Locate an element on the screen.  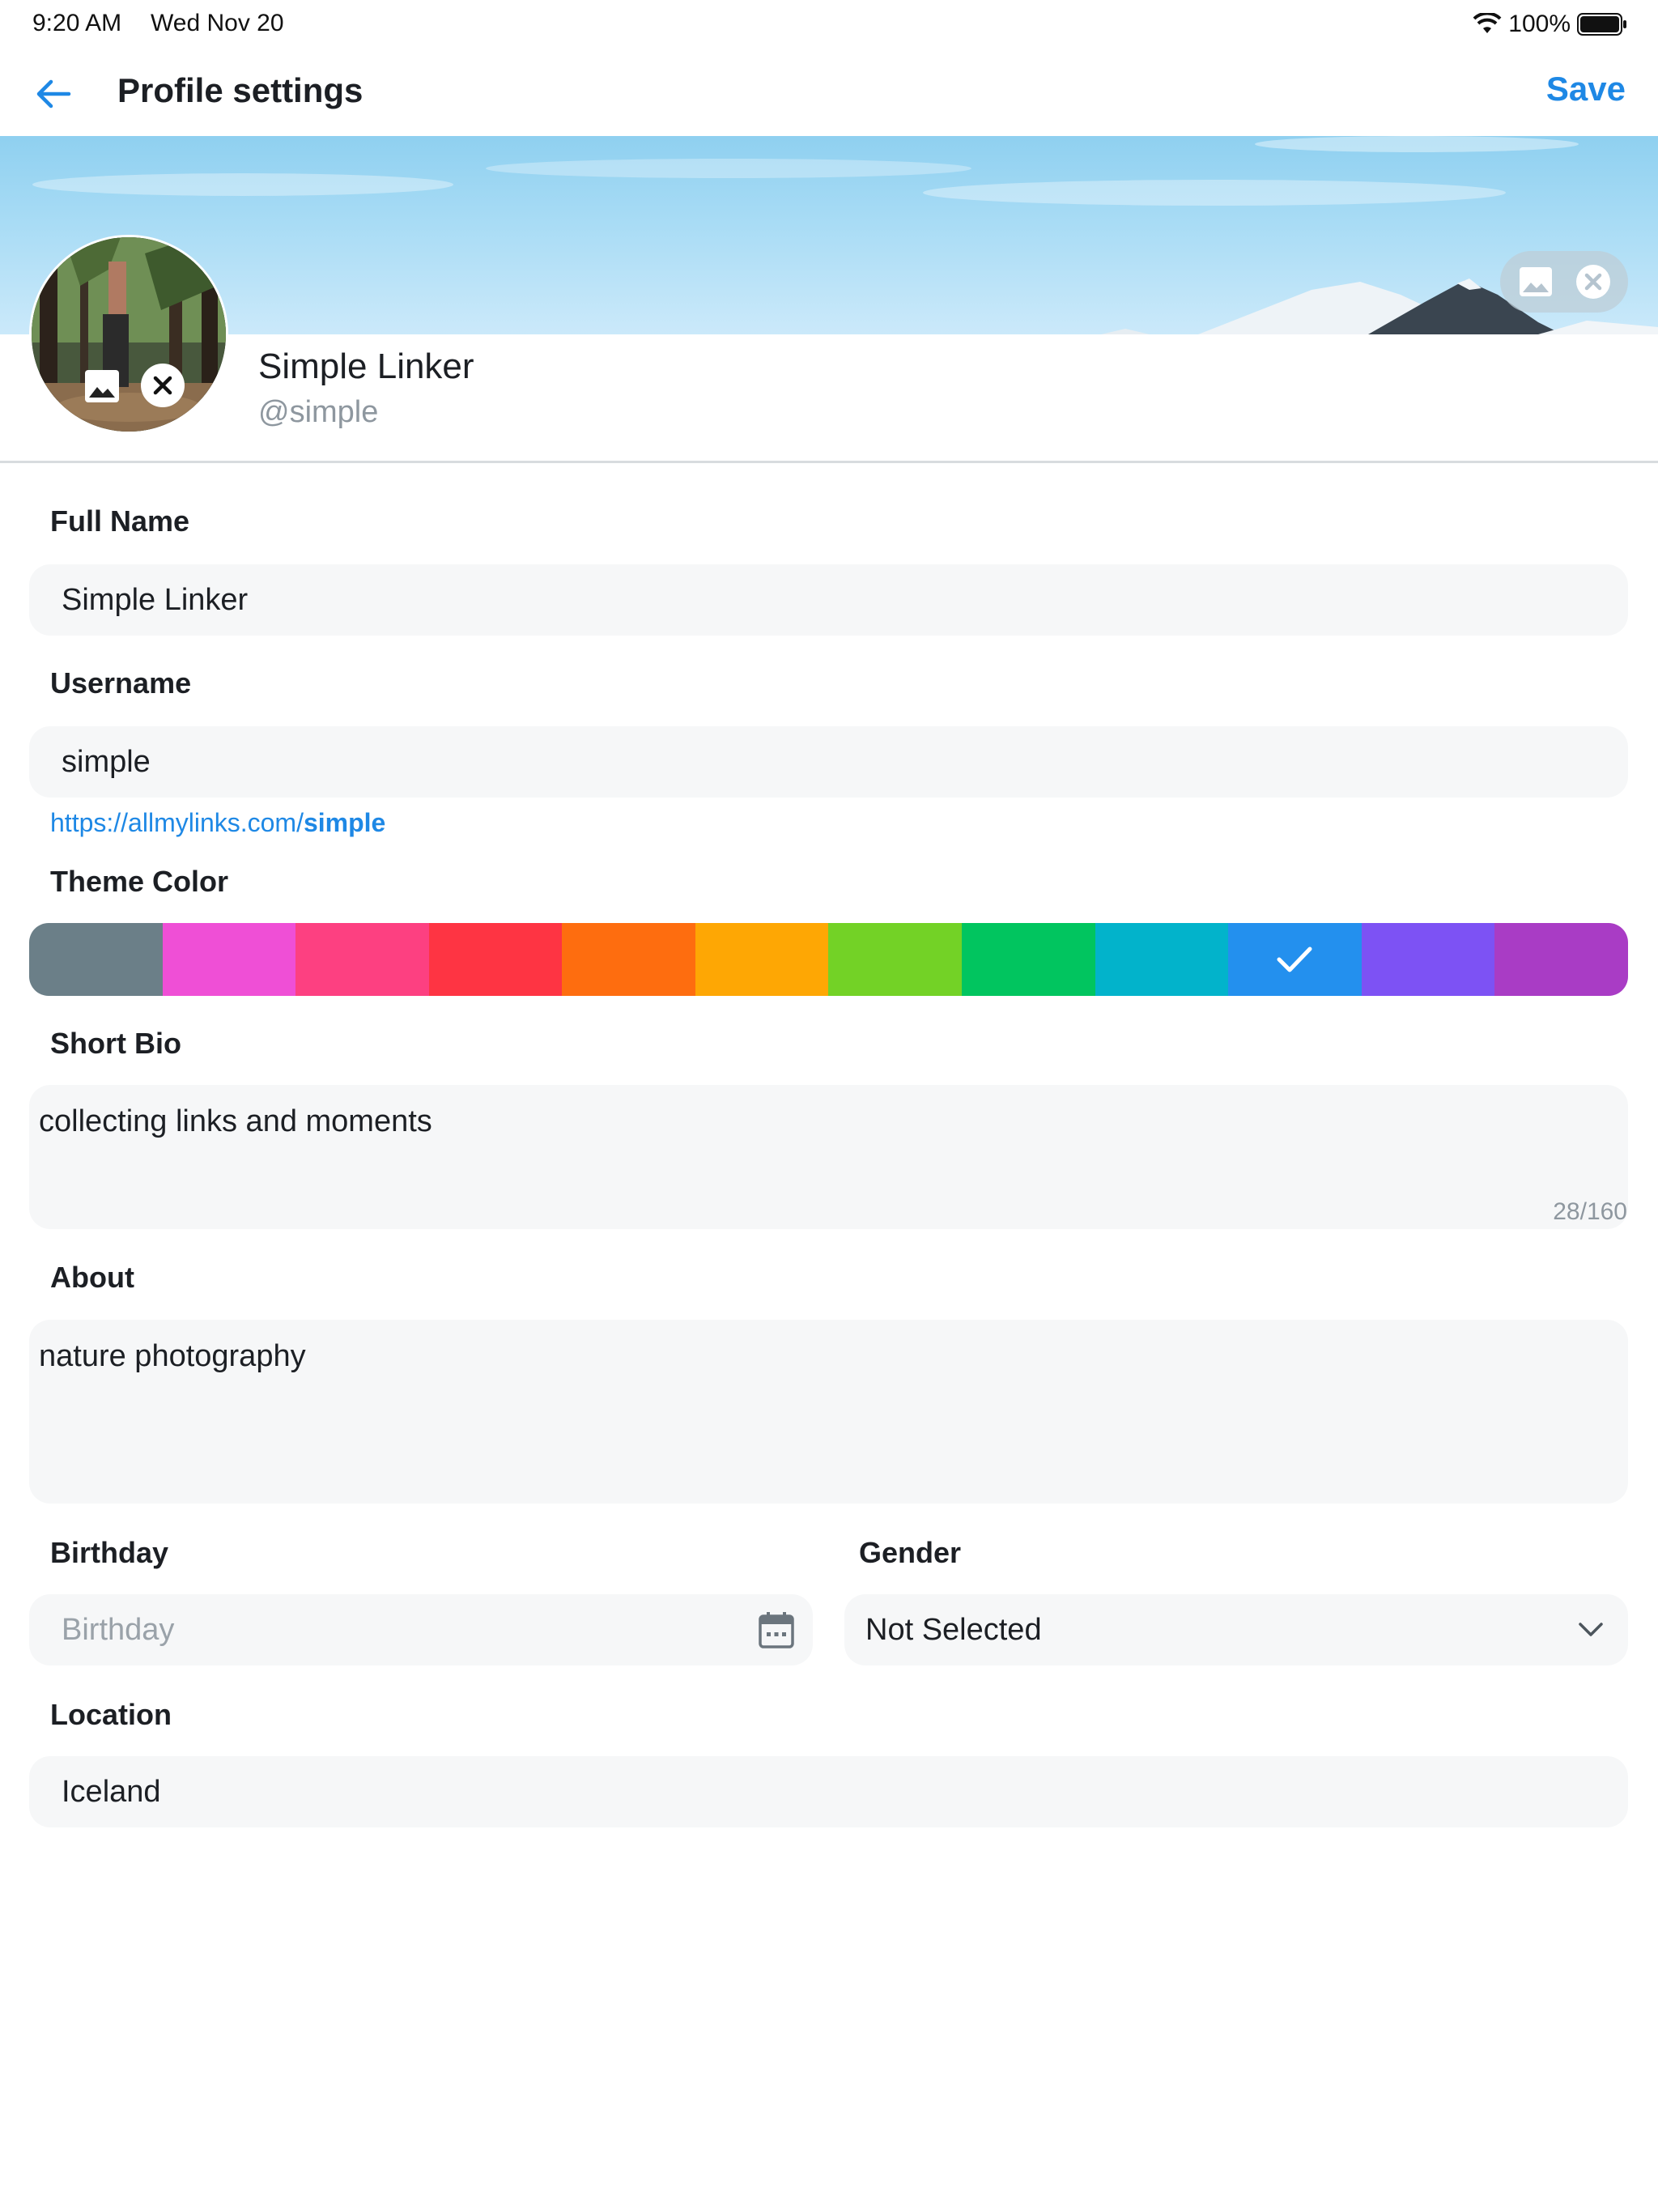
about-value: nature photography is located at coordinates (172, 1356).